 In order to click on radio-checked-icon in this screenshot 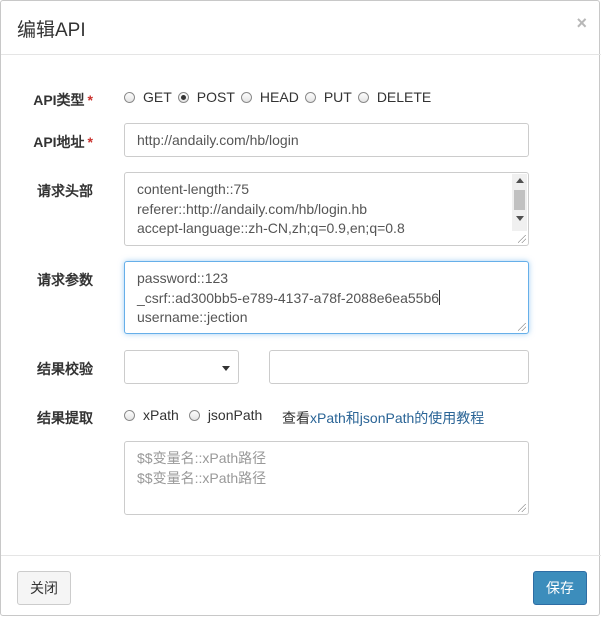, I will do `click(183, 97)`.